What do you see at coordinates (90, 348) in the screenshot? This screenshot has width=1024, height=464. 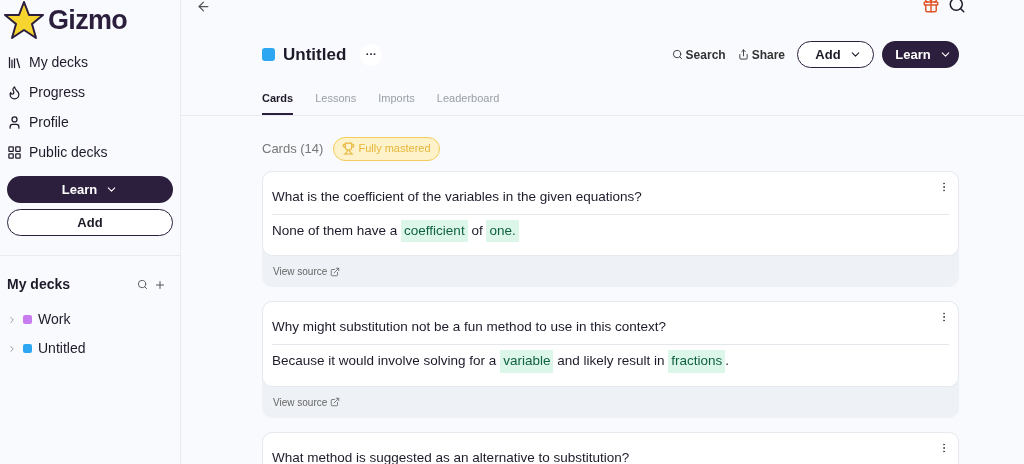 I see `deck-item: Untitled` at bounding box center [90, 348].